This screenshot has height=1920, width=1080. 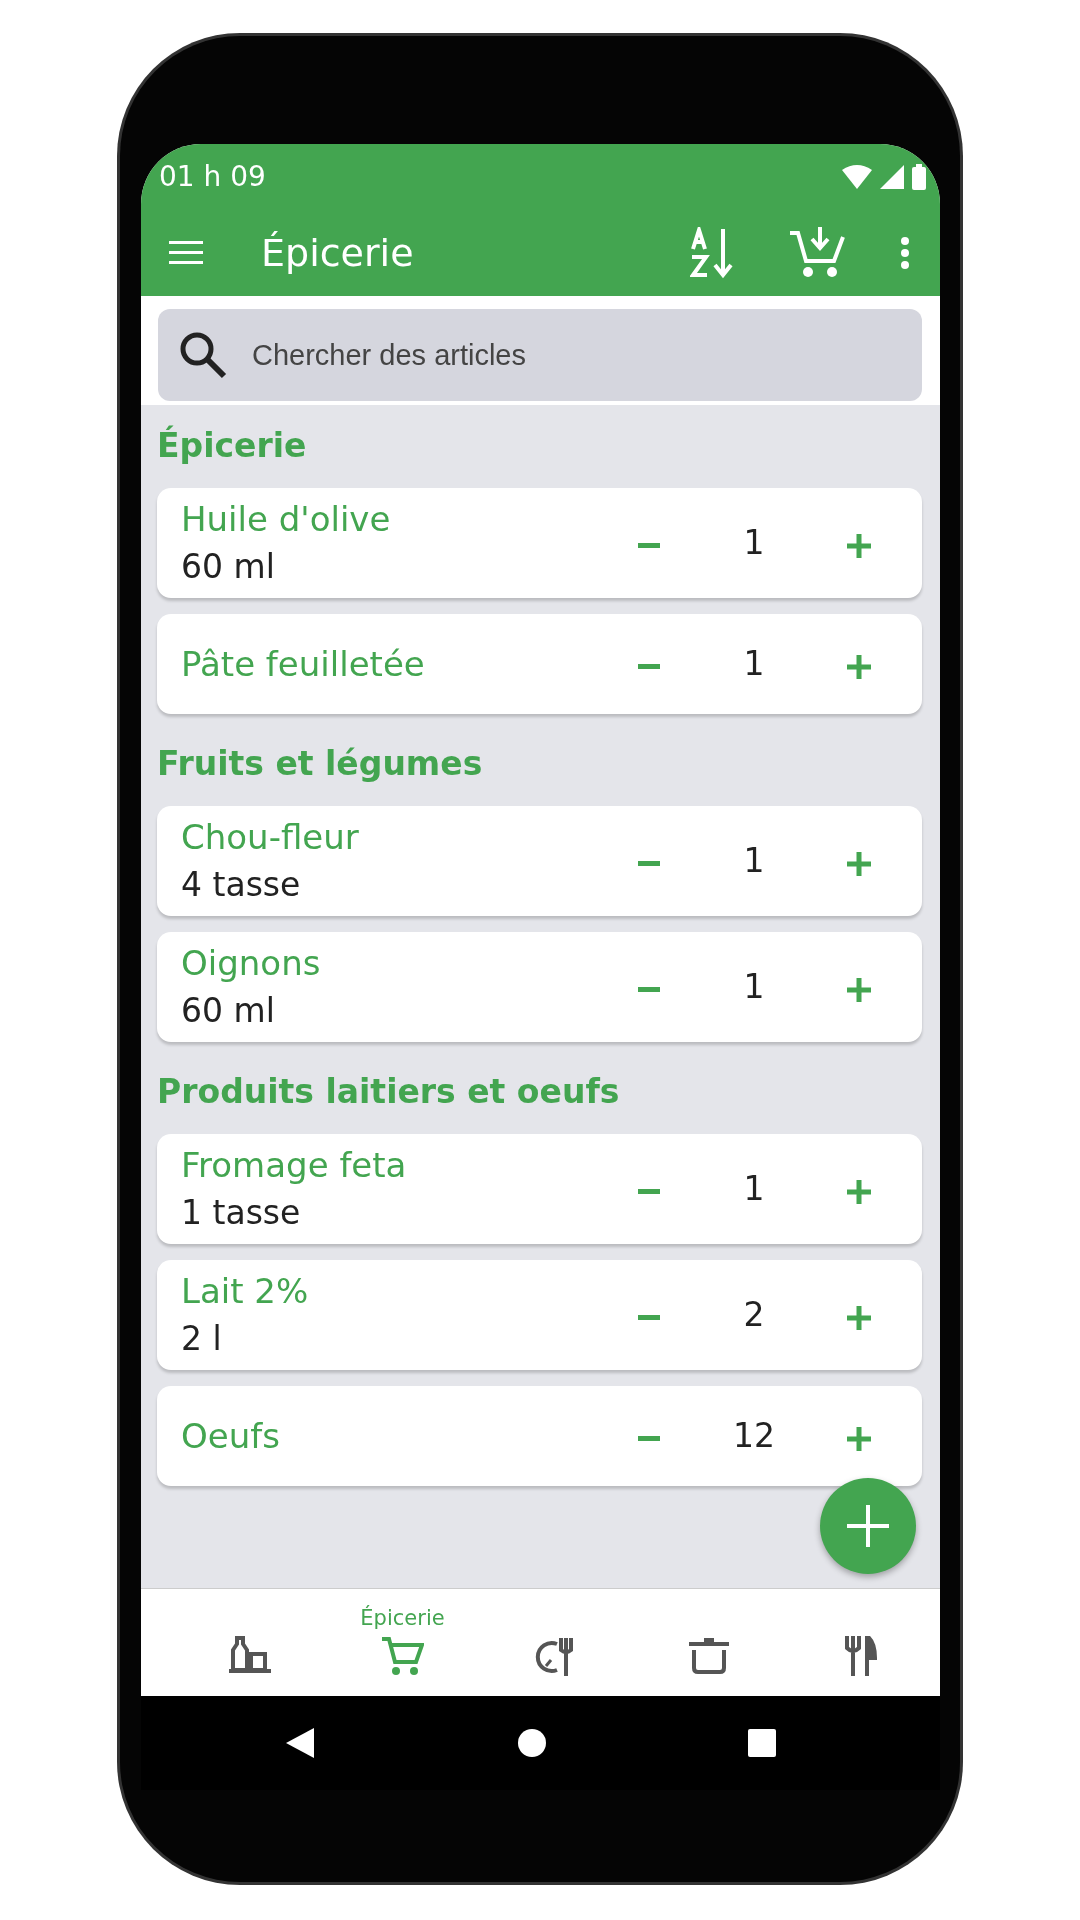 I want to click on status-time: 01 h 09, so click(x=212, y=177).